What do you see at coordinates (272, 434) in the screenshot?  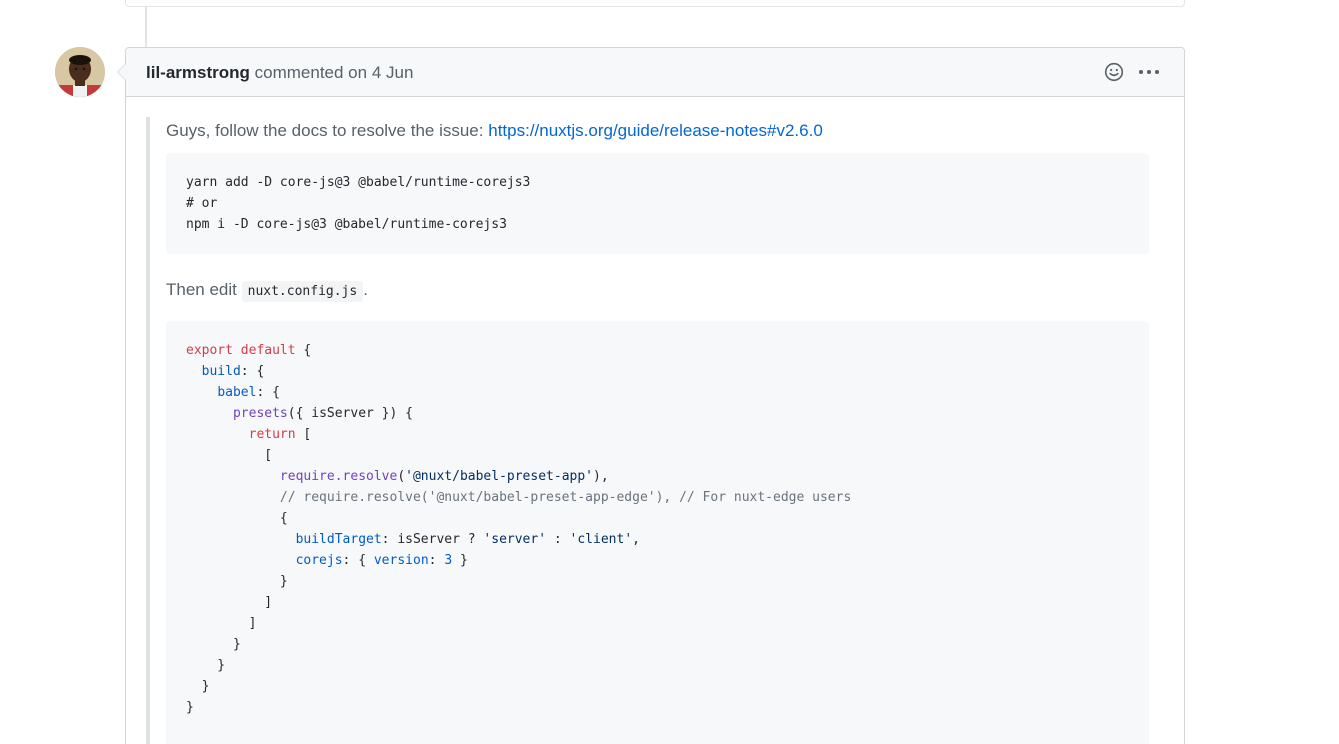 I see `code-token: return` at bounding box center [272, 434].